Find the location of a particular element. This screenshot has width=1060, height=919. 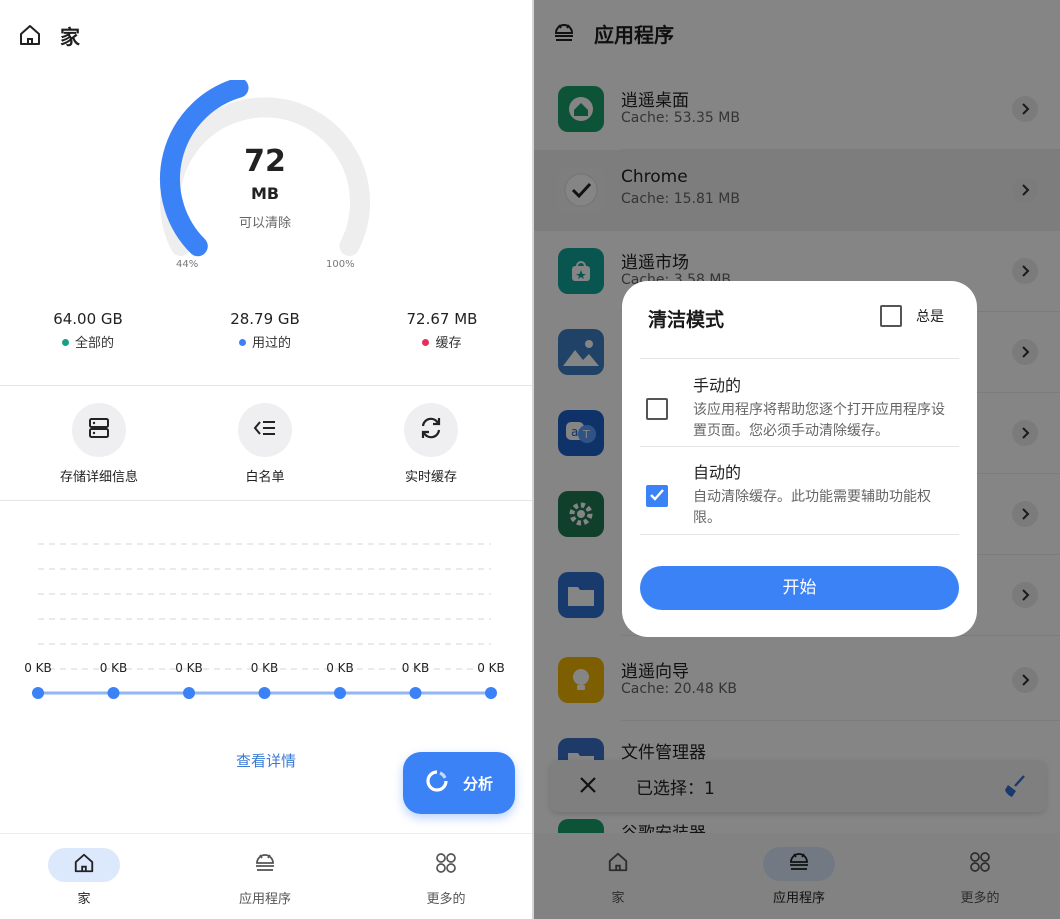

nav-active-pill is located at coordinates (84, 865).